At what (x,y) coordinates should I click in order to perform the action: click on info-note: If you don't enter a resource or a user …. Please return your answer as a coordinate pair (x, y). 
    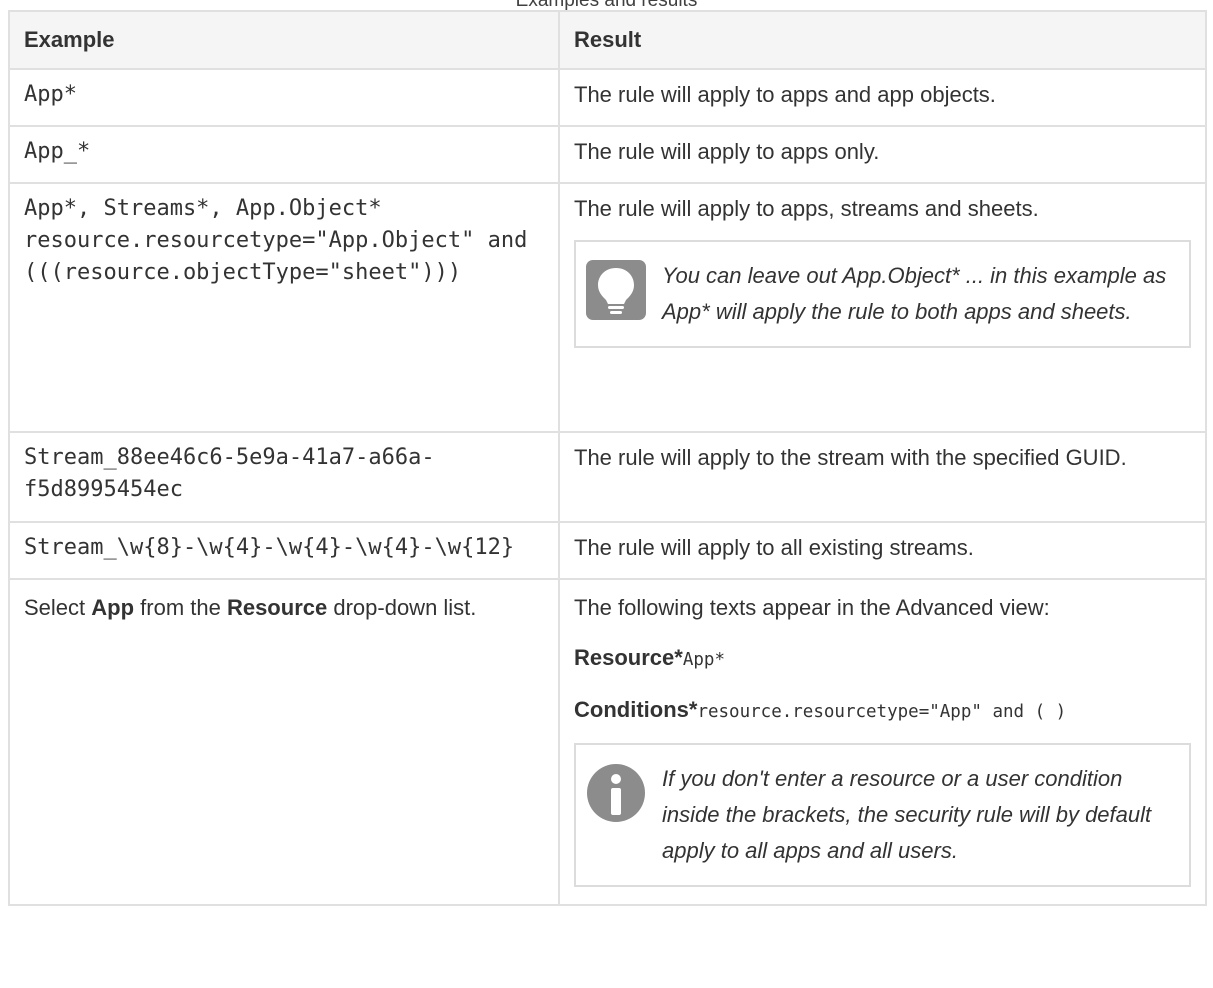
    Looking at the image, I should click on (882, 815).